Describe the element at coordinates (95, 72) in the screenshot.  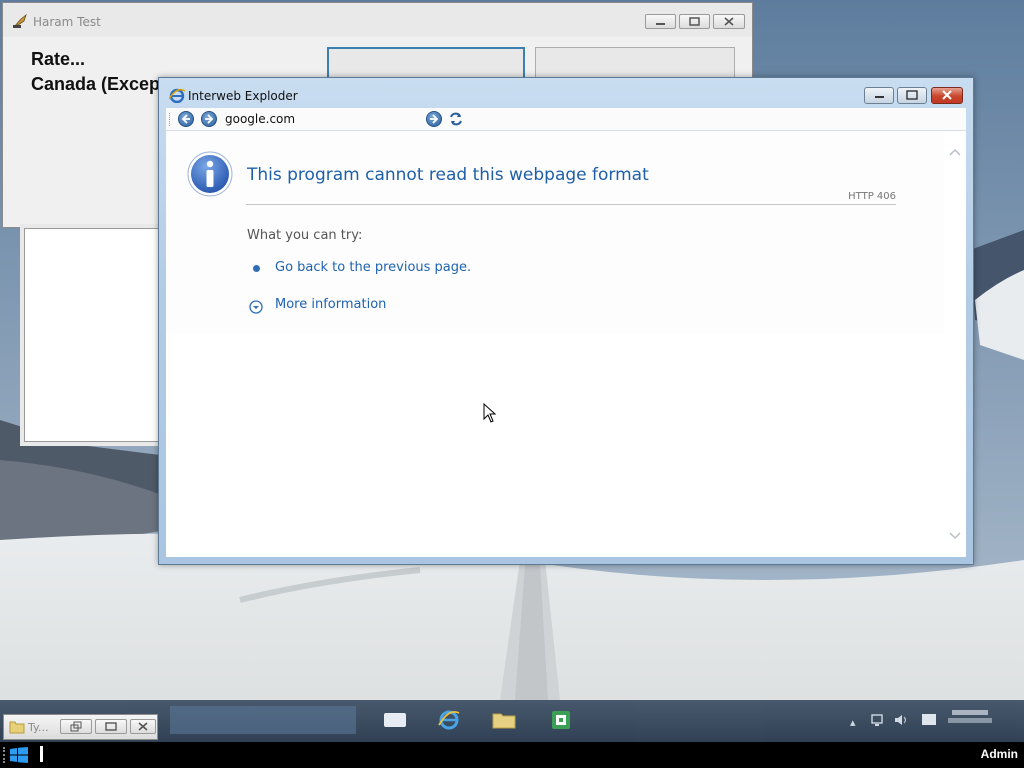
I see `rate-text: Rate... Canada (Excep` at that location.